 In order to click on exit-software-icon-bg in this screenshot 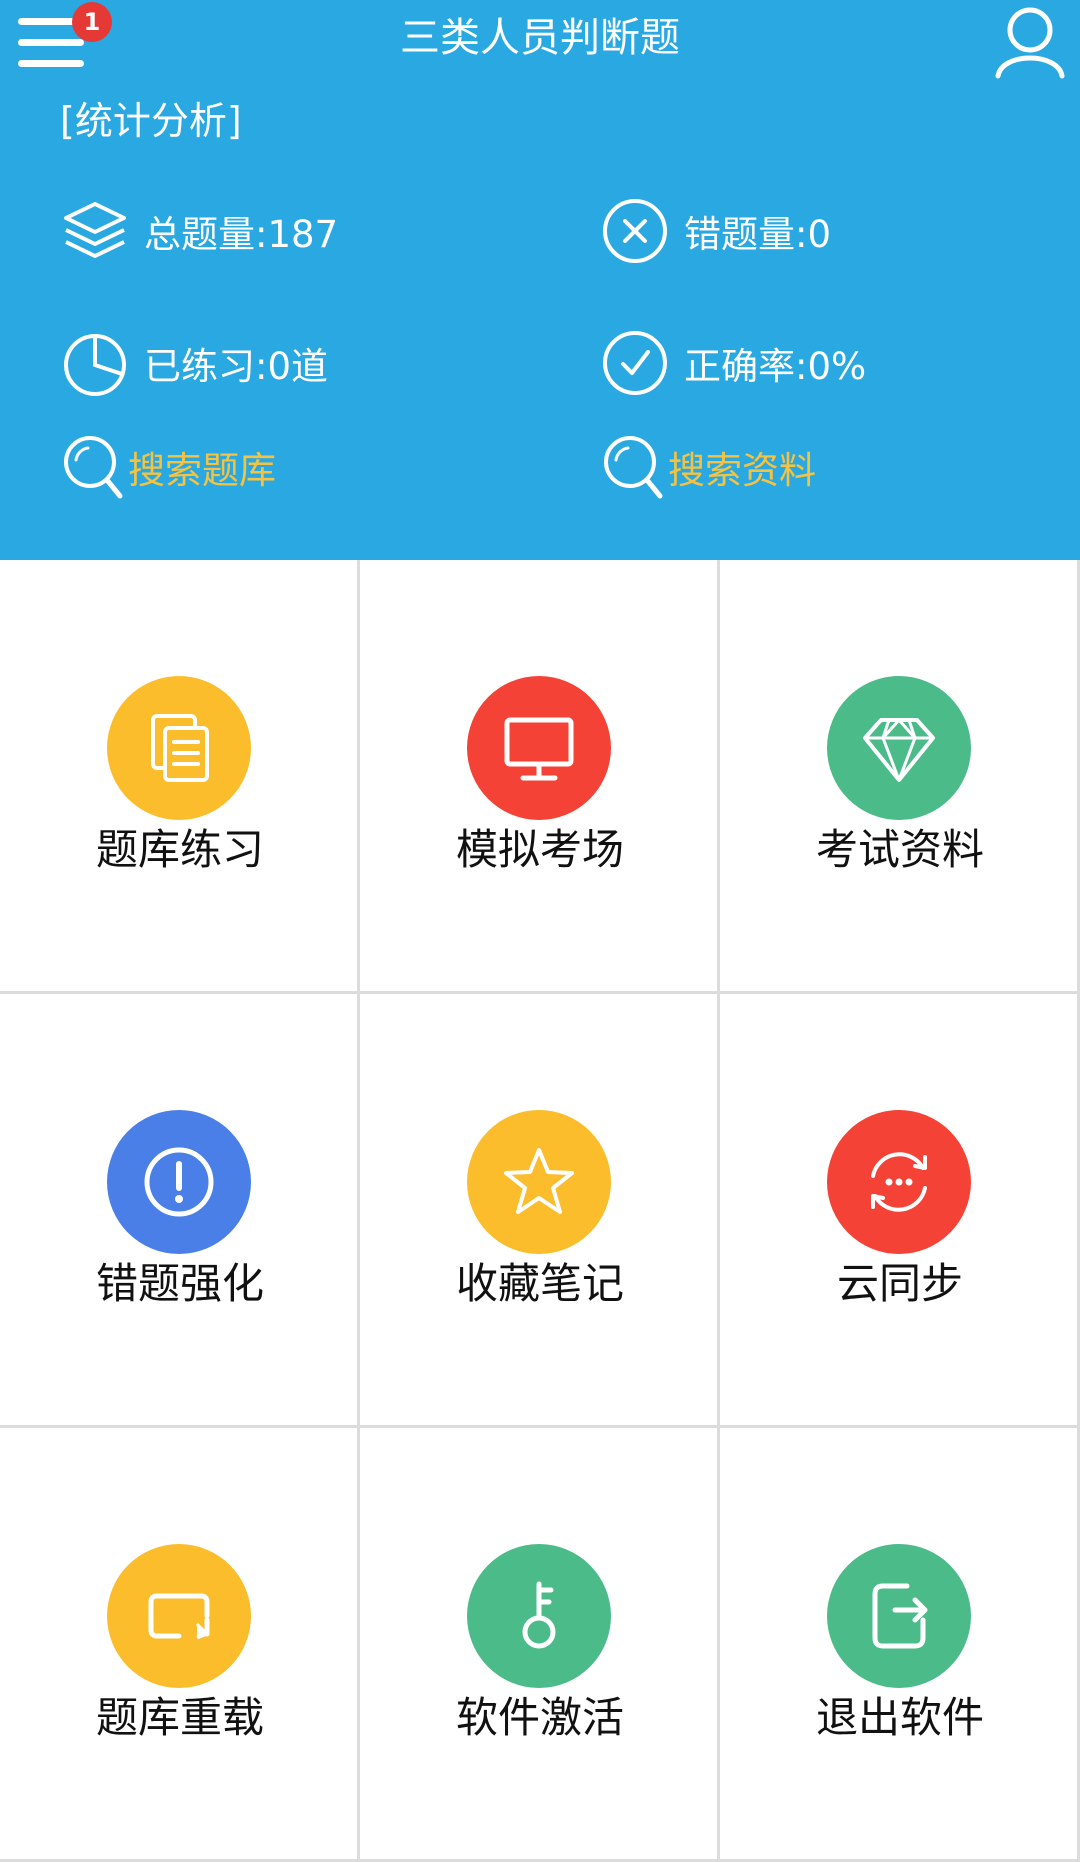, I will do `click(899, 1616)`.